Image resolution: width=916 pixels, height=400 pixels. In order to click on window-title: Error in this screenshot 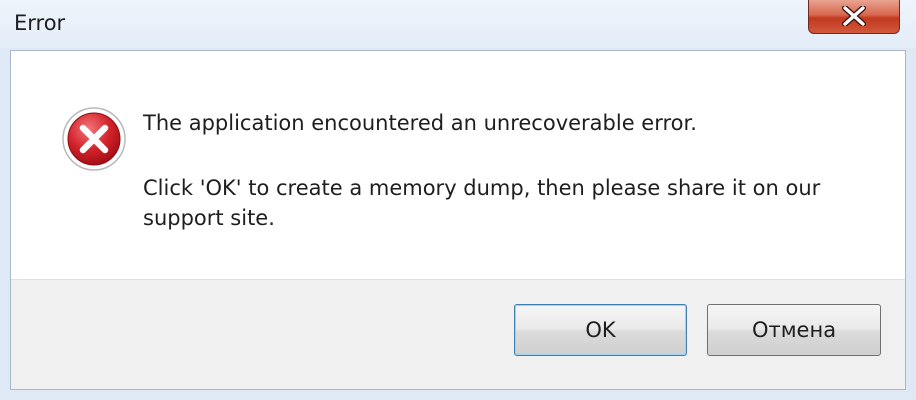, I will do `click(40, 23)`.